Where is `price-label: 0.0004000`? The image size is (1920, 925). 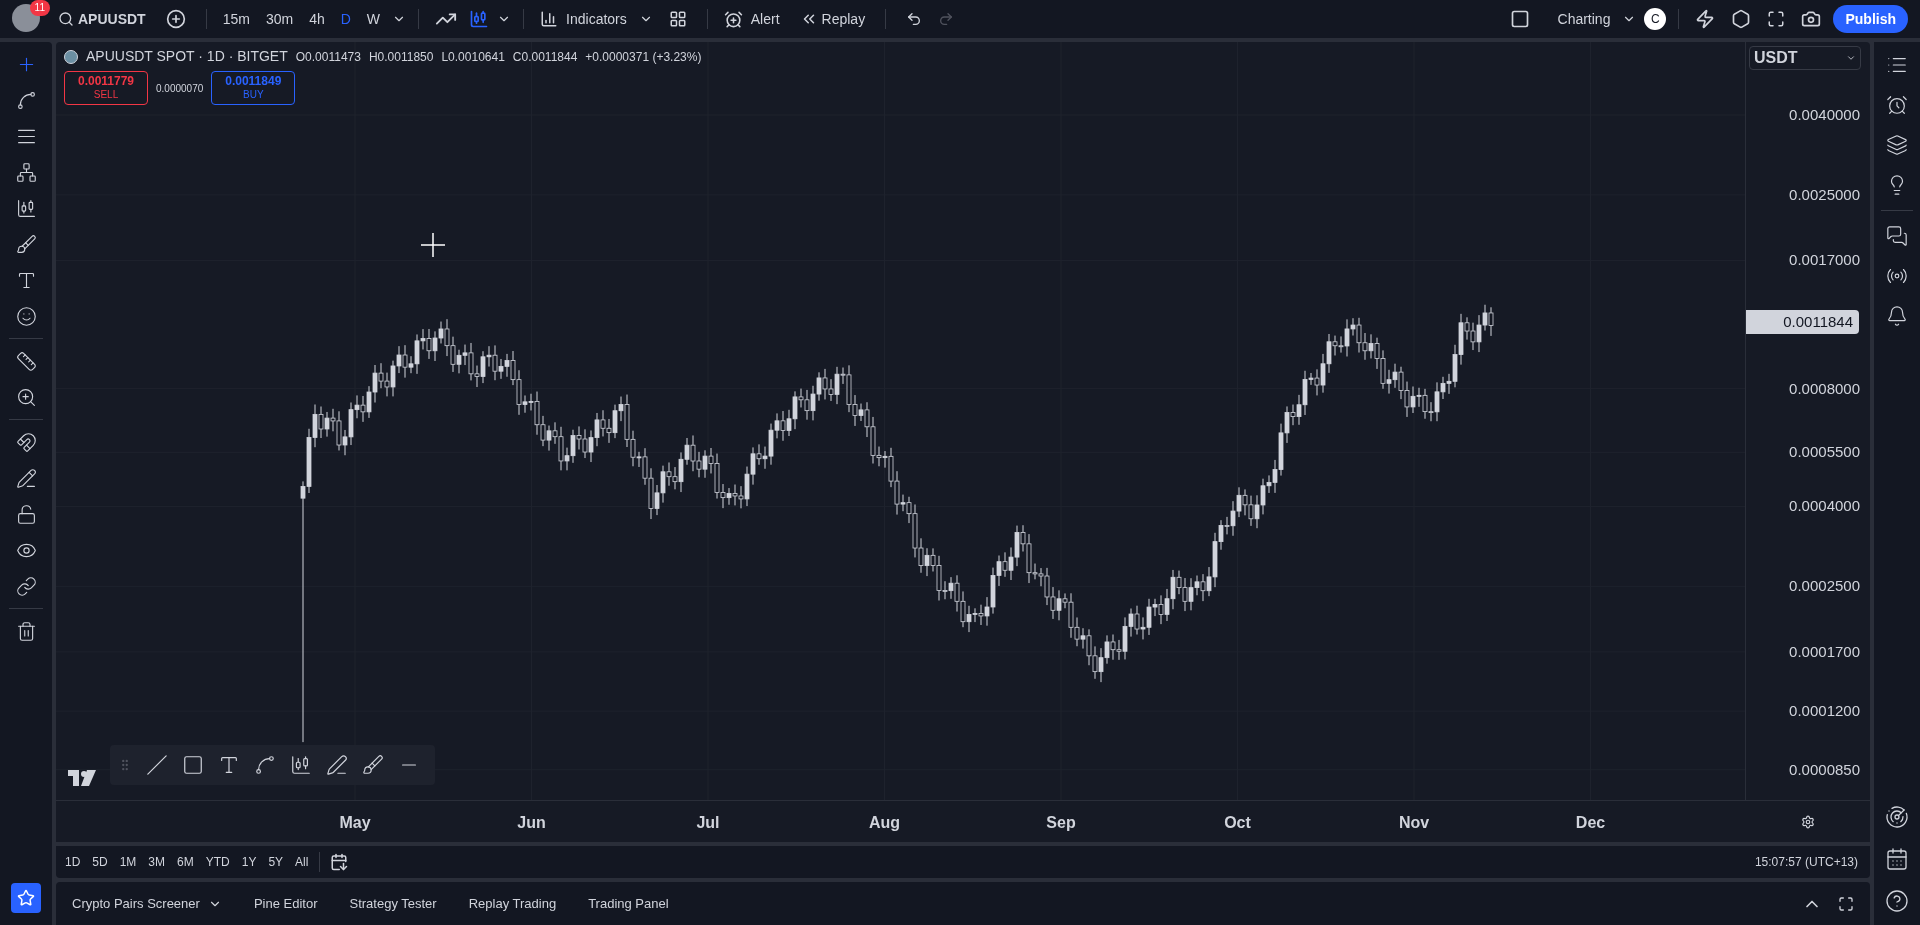
price-label: 0.0004000 is located at coordinates (1824, 506).